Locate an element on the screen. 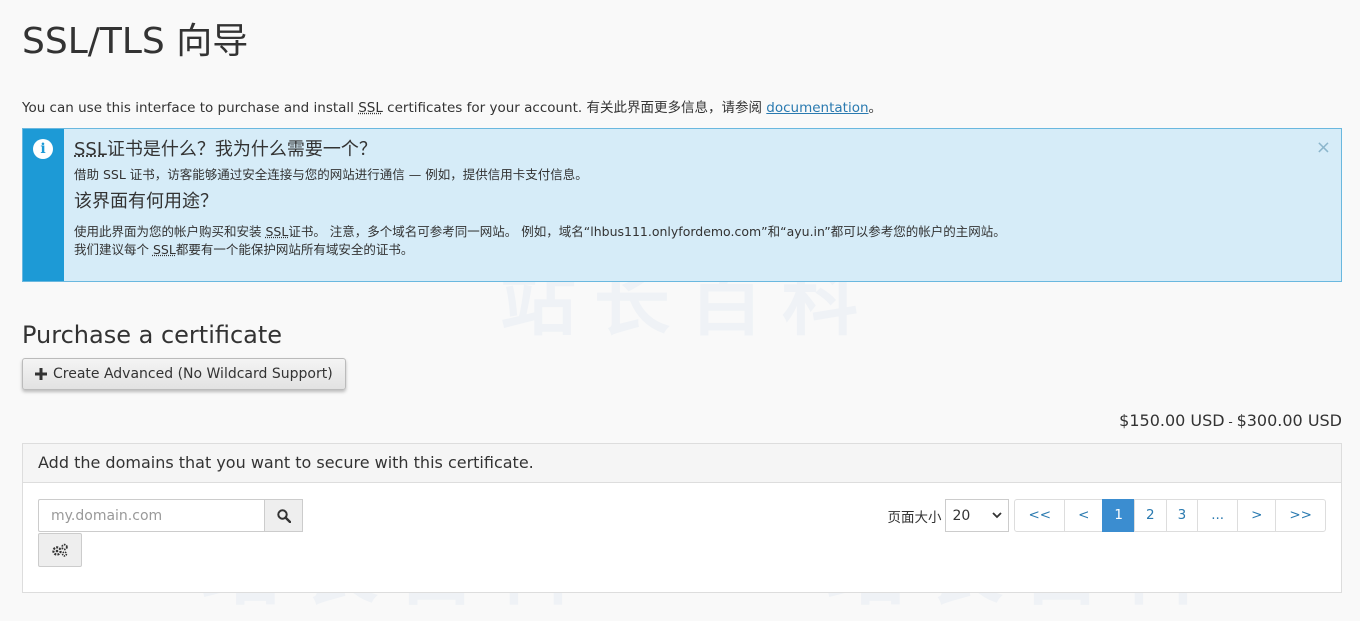  plus-icon is located at coordinates (41, 374).